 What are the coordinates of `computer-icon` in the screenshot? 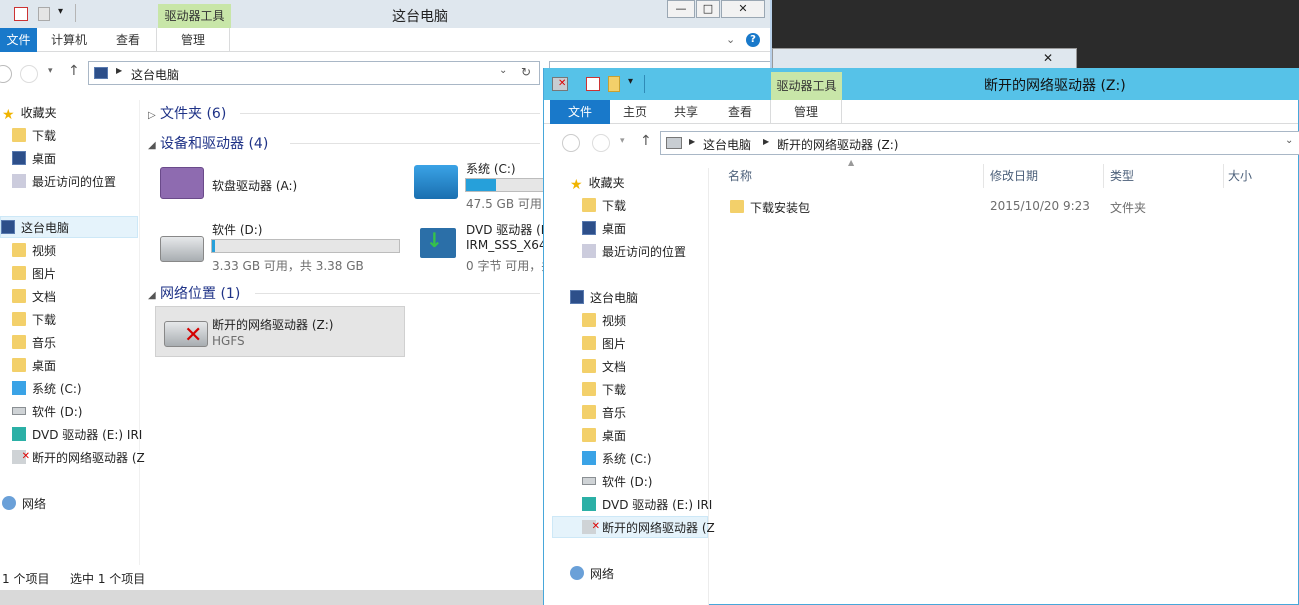 It's located at (577, 297).